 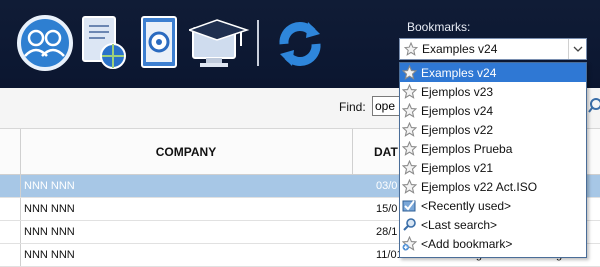 What do you see at coordinates (300, 45) in the screenshot?
I see `refresh-icon` at bounding box center [300, 45].